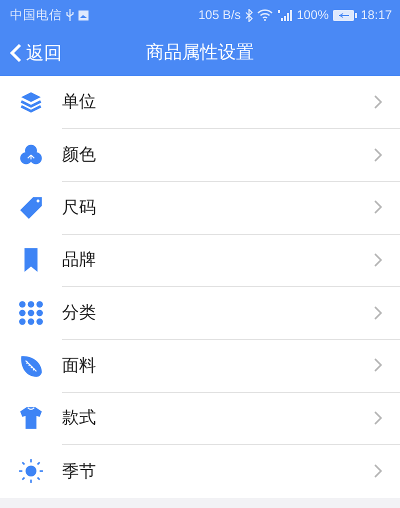  I want to click on bluetooth-icon, so click(248, 15).